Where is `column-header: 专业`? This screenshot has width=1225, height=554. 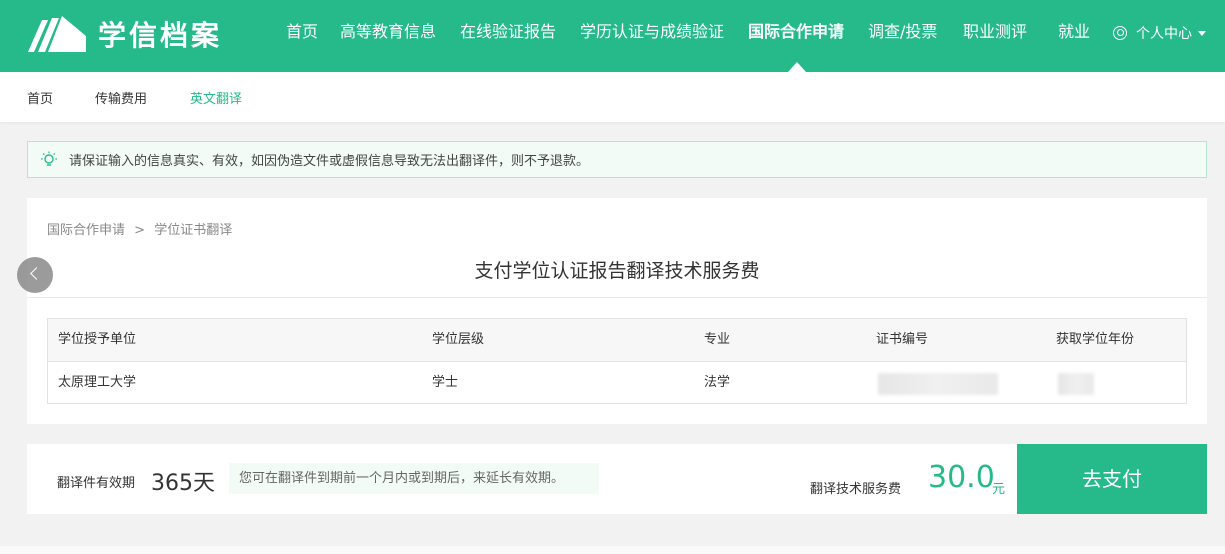 column-header: 专业 is located at coordinates (717, 339).